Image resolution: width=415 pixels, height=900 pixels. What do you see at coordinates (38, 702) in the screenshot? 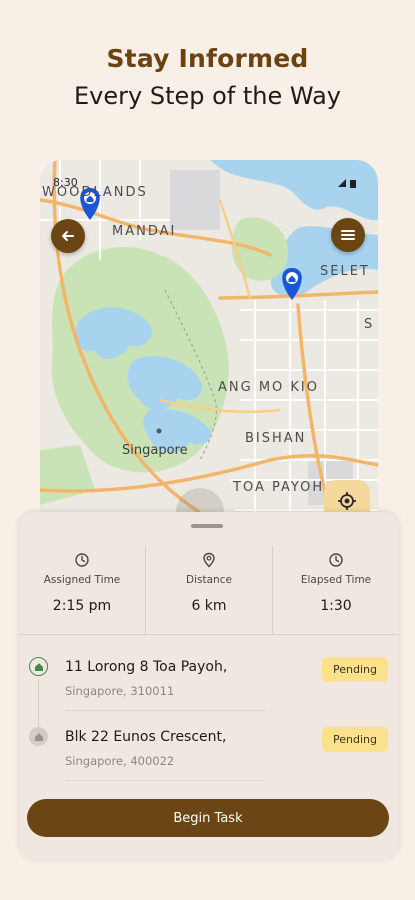
I see `route-connector` at bounding box center [38, 702].